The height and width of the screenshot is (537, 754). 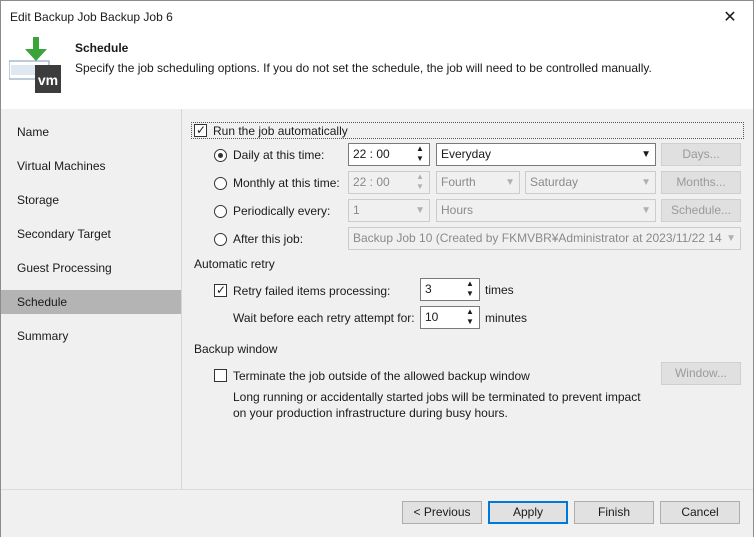 I want to click on sidebar-item-label: Schedule, so click(x=42, y=302).